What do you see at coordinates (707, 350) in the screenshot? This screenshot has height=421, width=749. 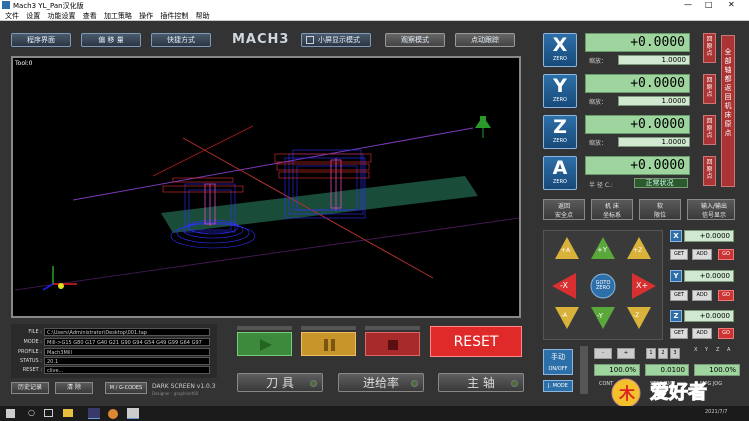 I see `mpg-y-label: Y` at bounding box center [707, 350].